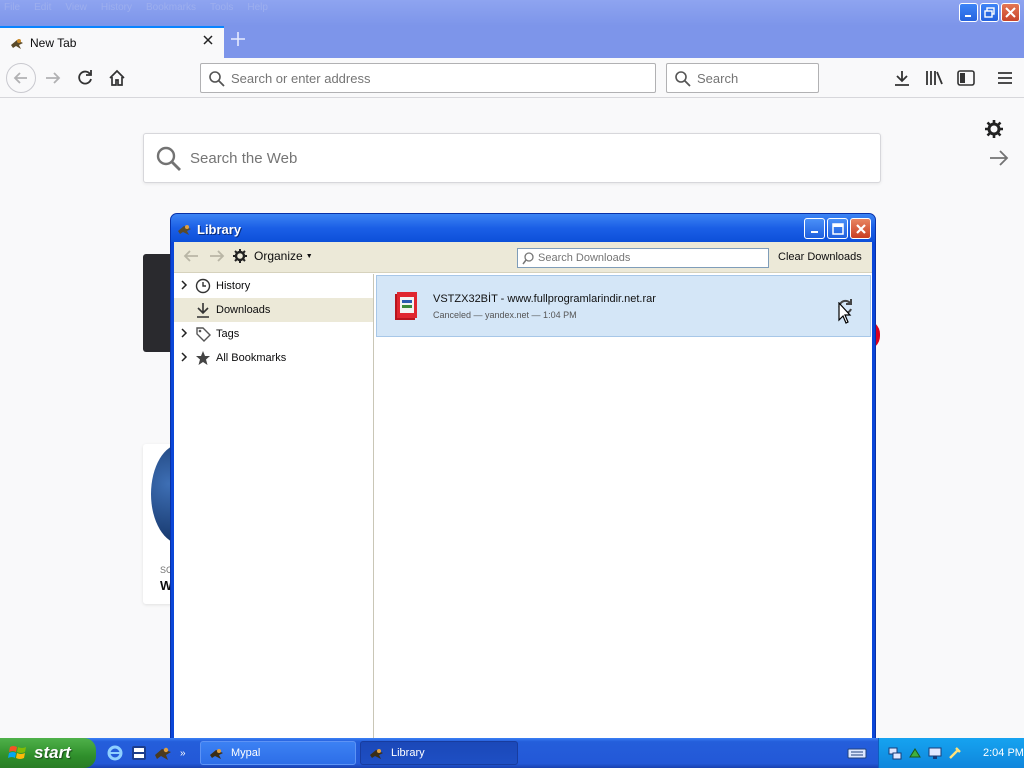  I want to click on chevron-more-icon: », so click(183, 753).